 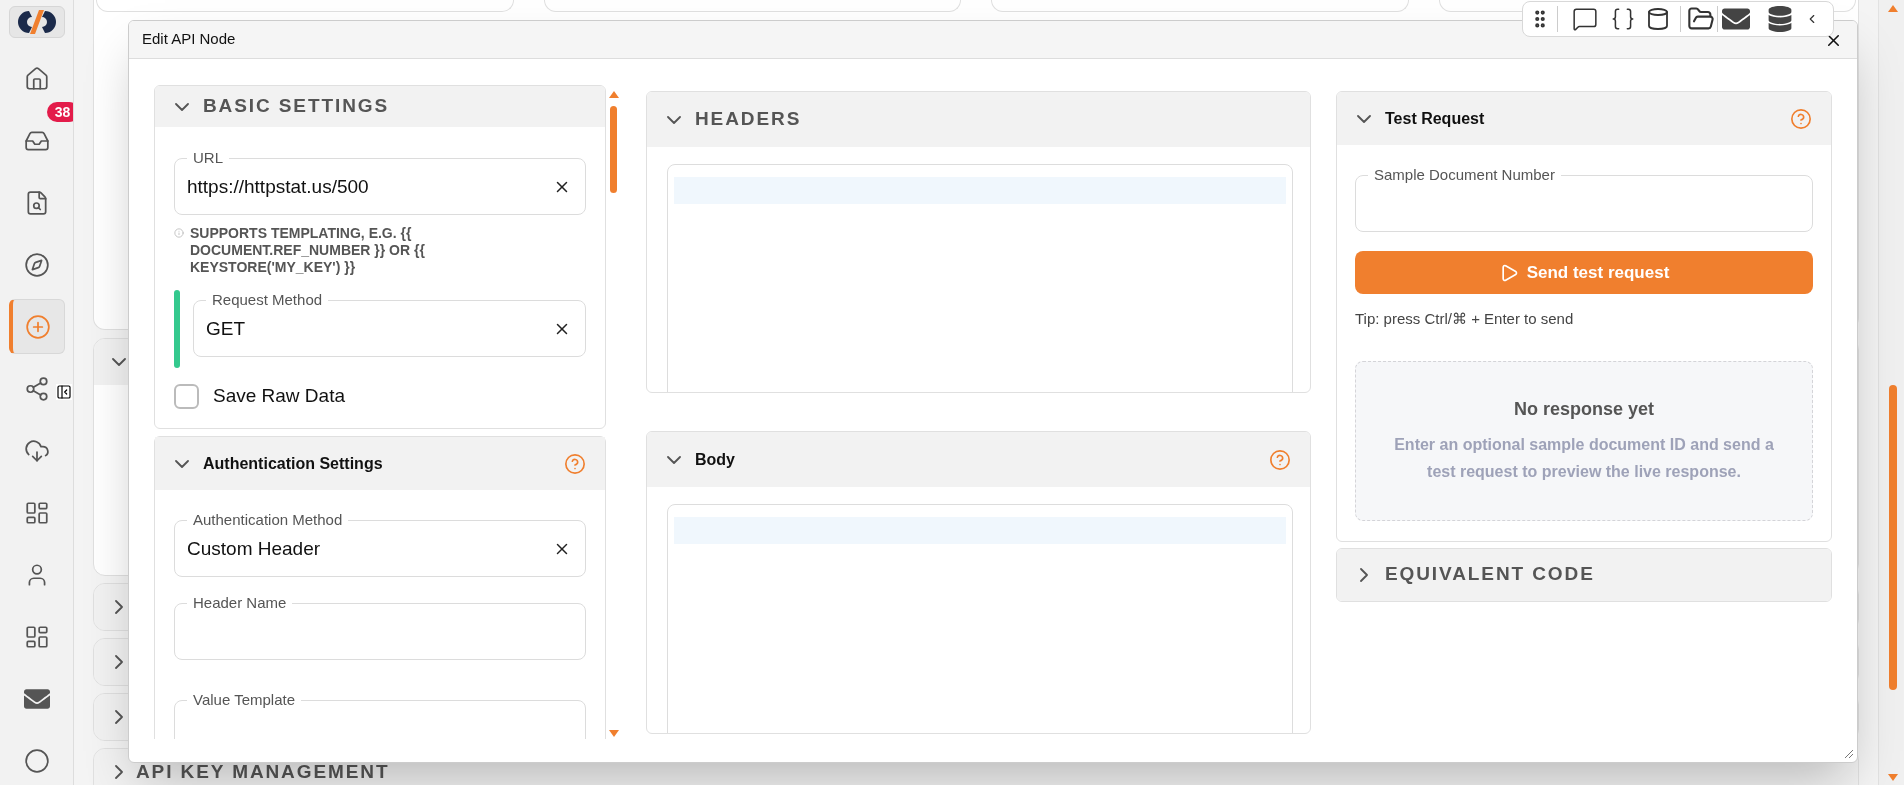 What do you see at coordinates (1435, 118) in the screenshot?
I see `section-title: Test Request` at bounding box center [1435, 118].